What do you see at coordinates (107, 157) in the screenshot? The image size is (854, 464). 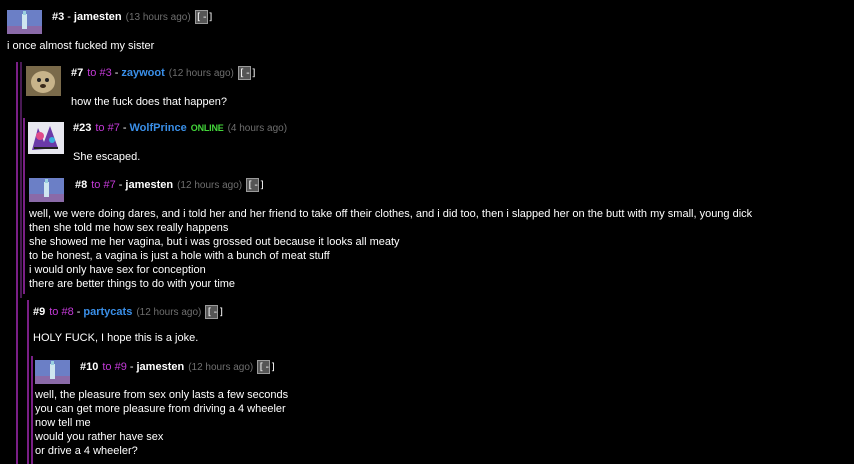 I see `comment-body: She escaped.` at bounding box center [107, 157].